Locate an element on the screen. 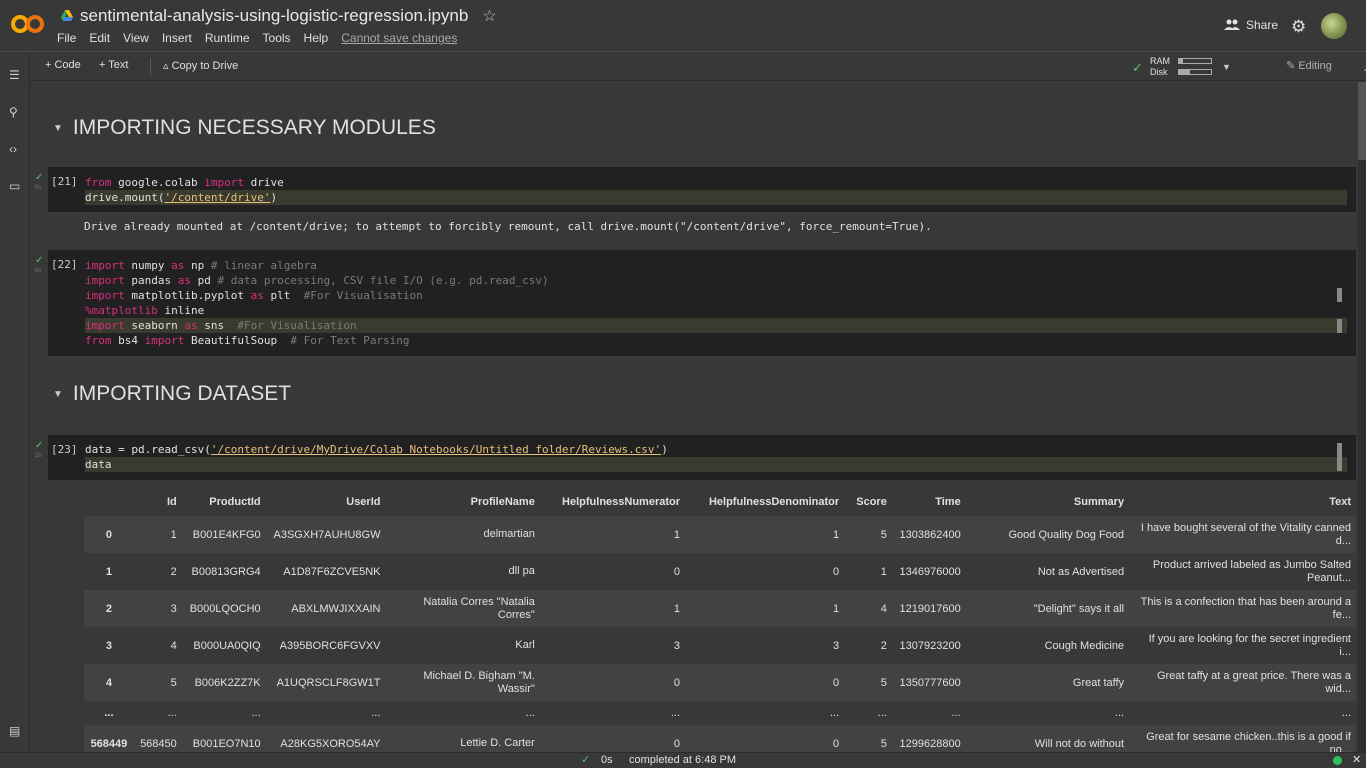 The width and height of the screenshot is (1366, 768). table-cell: A1UQRSCLF8GW1T is located at coordinates (325, 682).